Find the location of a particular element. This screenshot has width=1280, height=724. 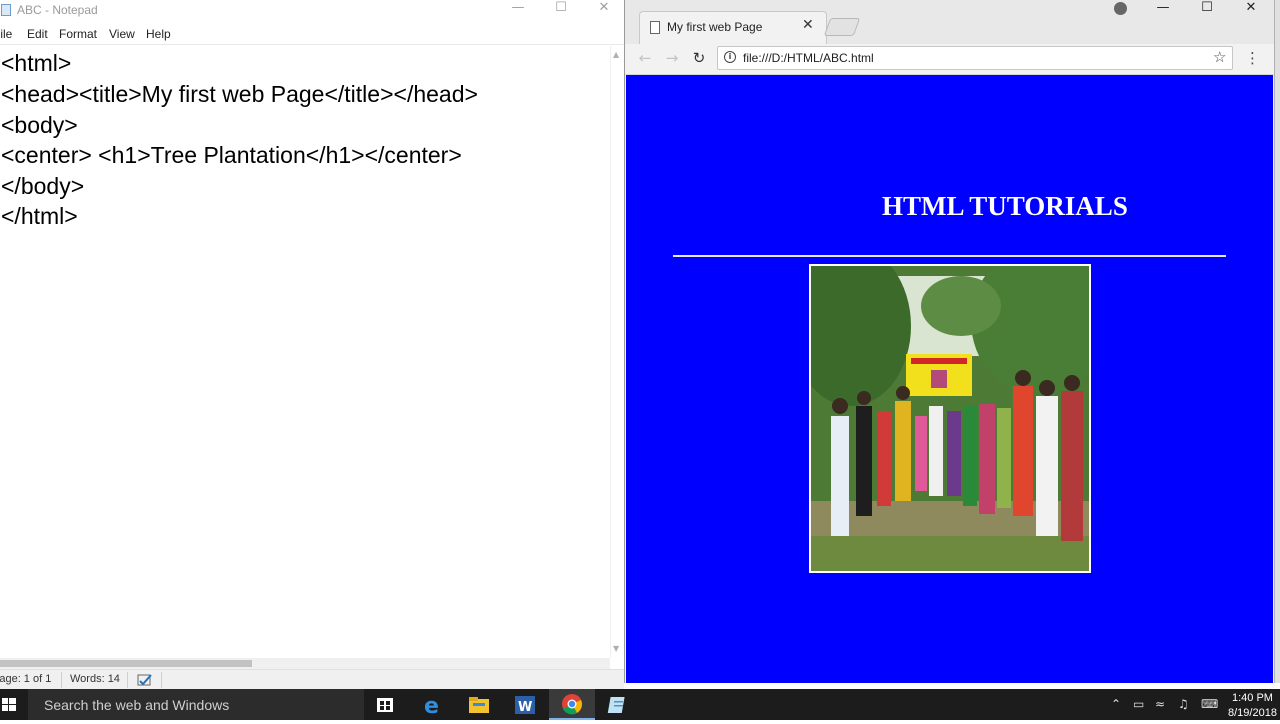

tab-my-first-web-page: My first web Page ✕ is located at coordinates (733, 28).